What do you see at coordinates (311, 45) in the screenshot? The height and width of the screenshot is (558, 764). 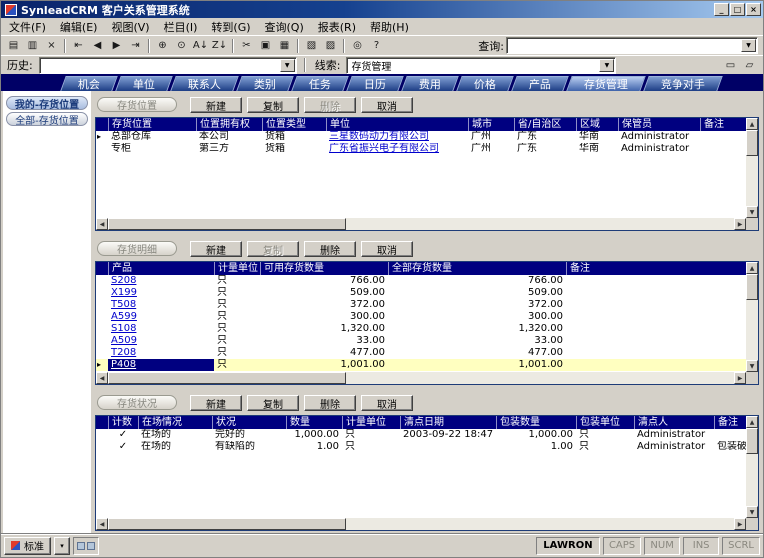 I see `export-icon: ▧` at bounding box center [311, 45].